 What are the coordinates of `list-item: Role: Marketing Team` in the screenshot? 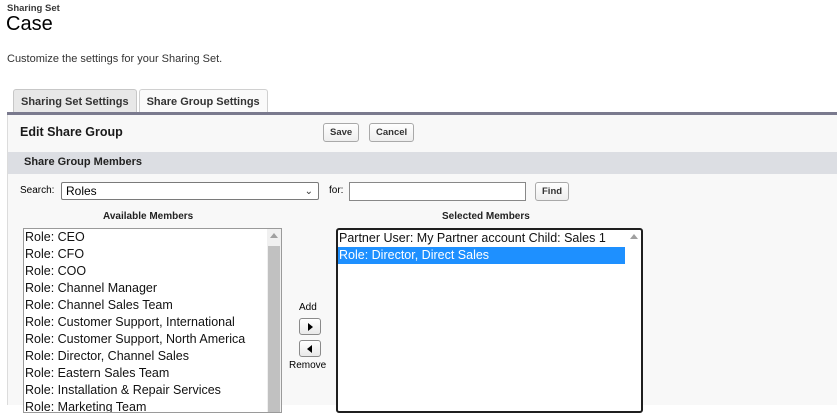 It's located at (152, 405).